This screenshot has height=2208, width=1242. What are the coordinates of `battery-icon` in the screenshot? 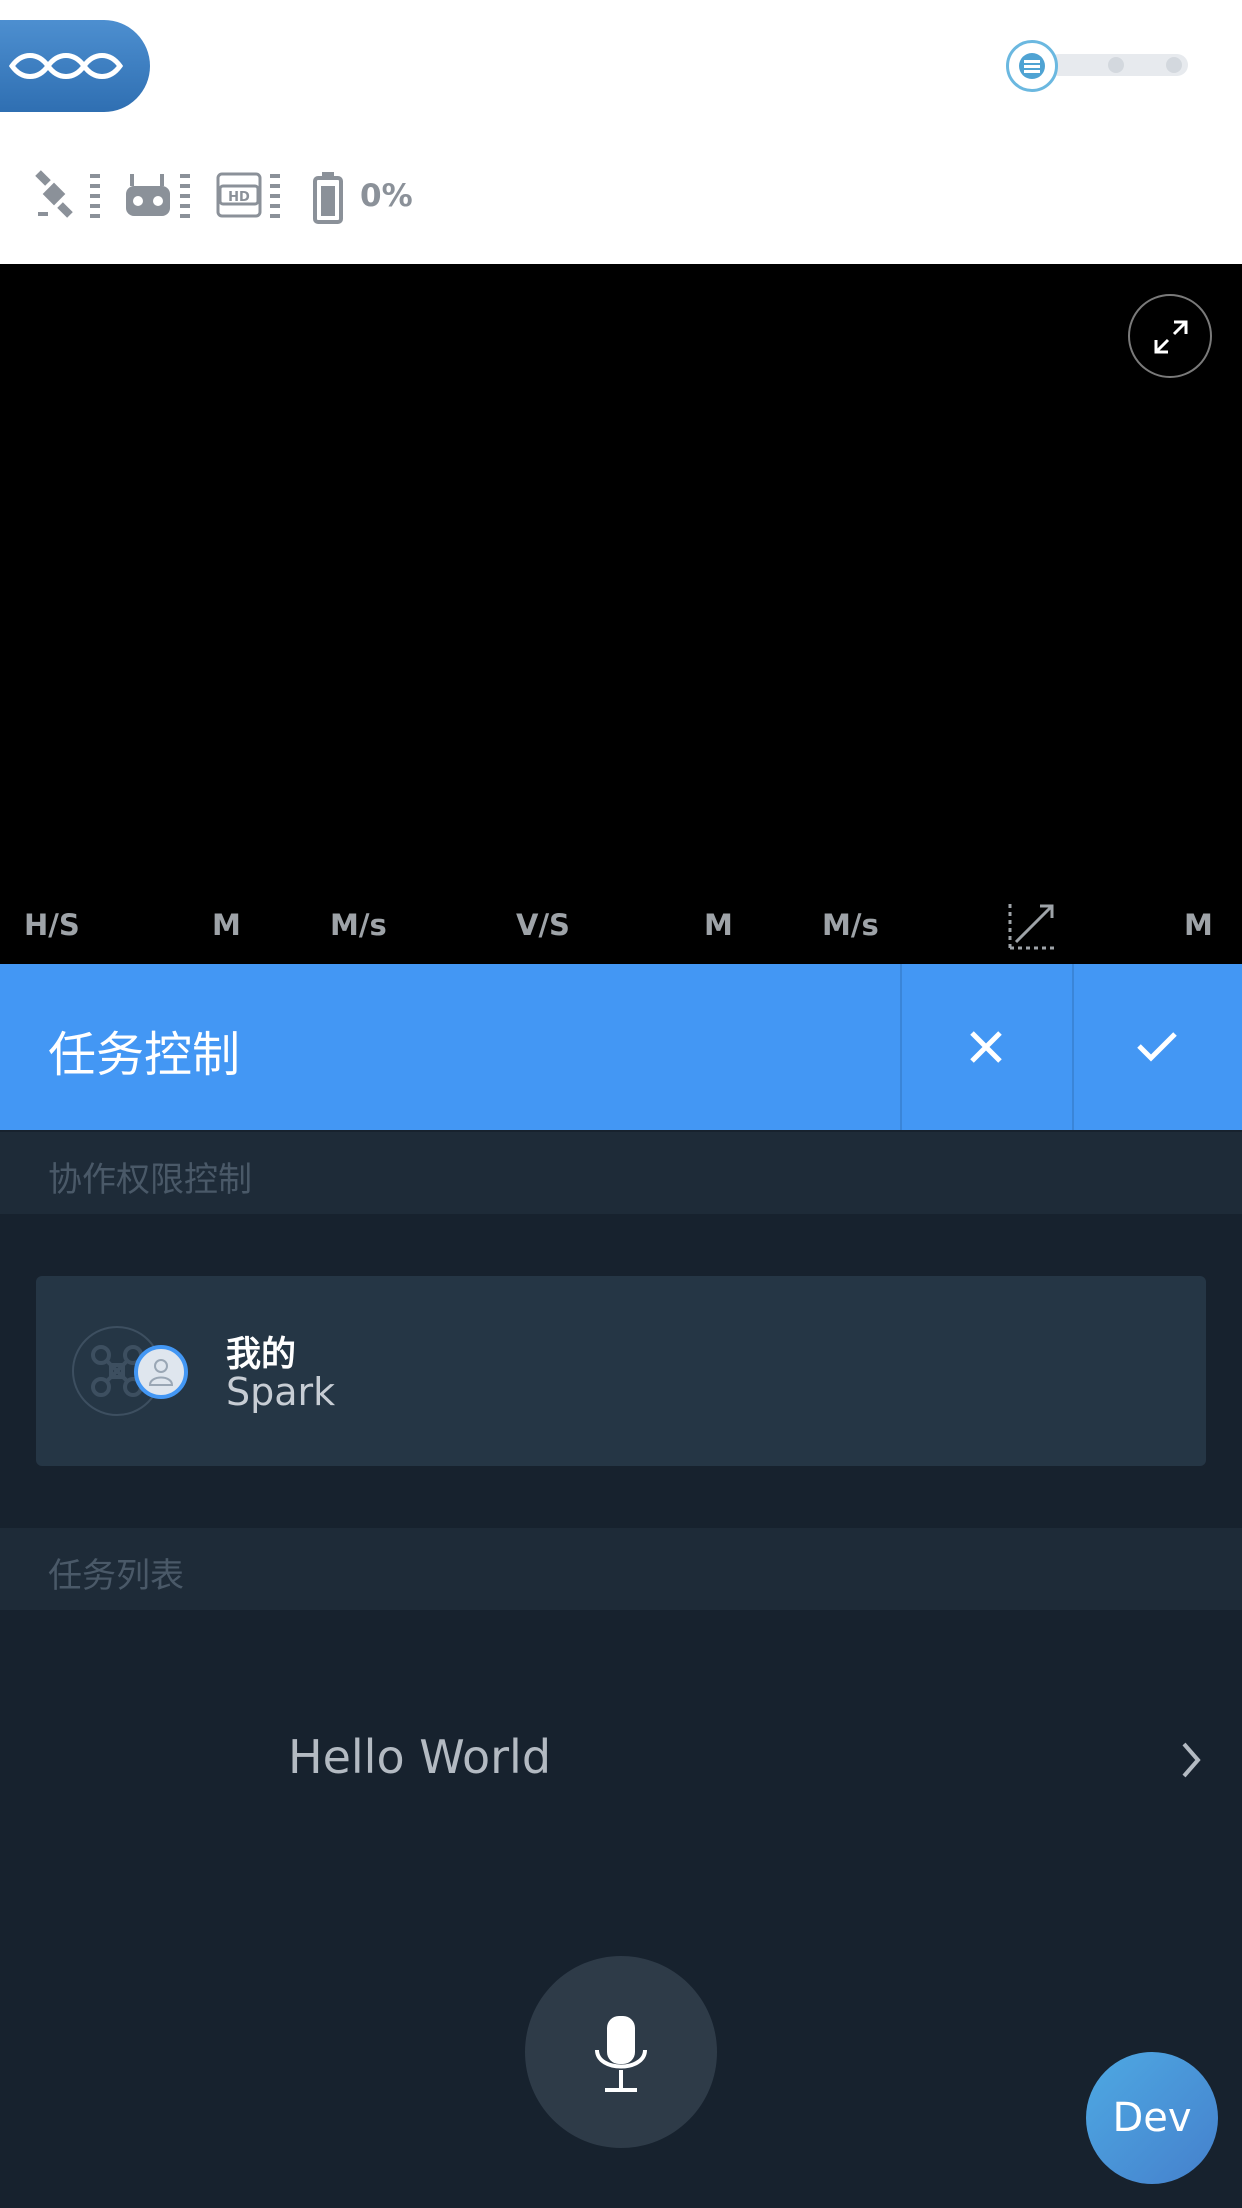 It's located at (328, 198).